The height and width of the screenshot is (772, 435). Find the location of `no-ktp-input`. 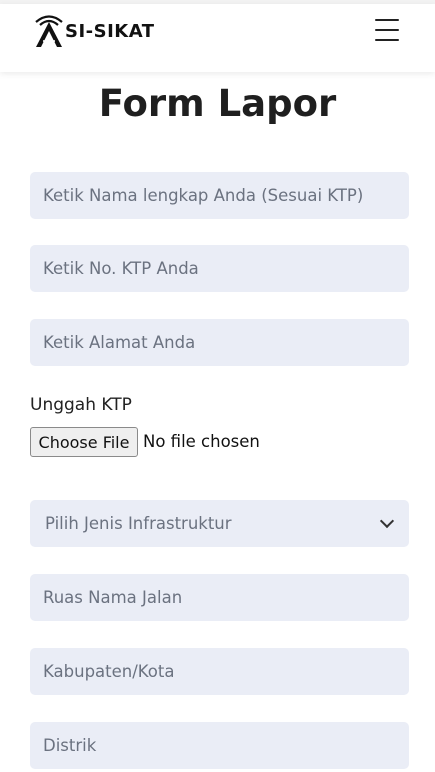

no-ktp-input is located at coordinates (219, 268).